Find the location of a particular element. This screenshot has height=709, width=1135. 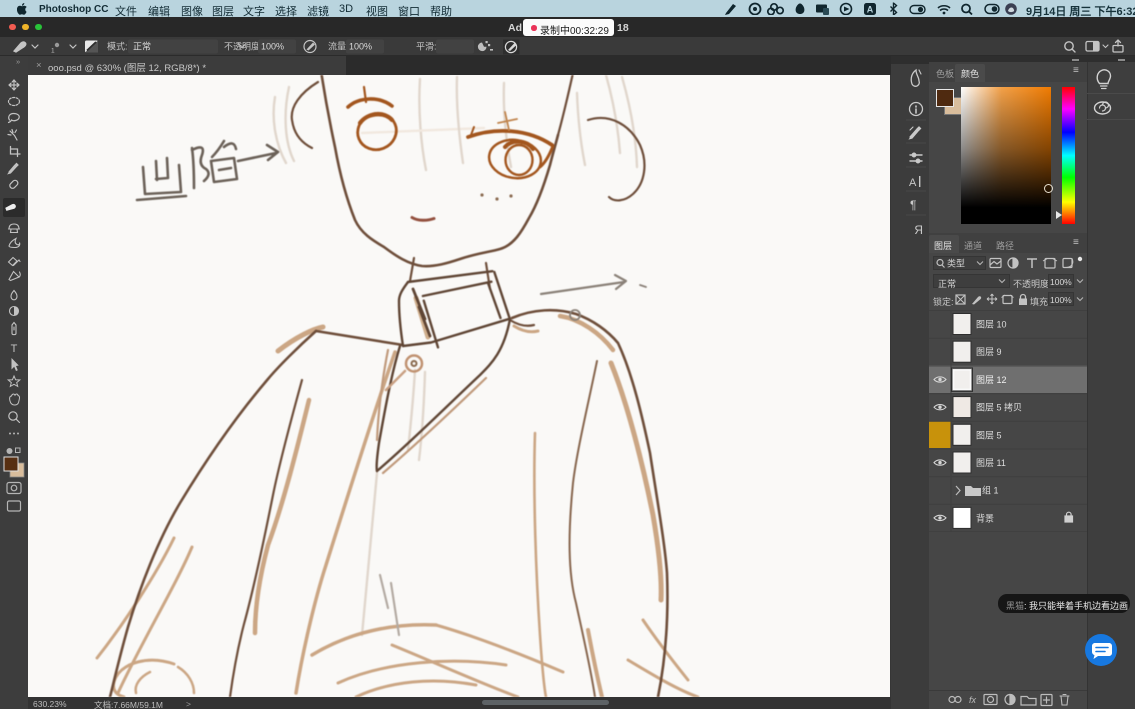

svg-text: 正常 is located at coordinates (142, 46).